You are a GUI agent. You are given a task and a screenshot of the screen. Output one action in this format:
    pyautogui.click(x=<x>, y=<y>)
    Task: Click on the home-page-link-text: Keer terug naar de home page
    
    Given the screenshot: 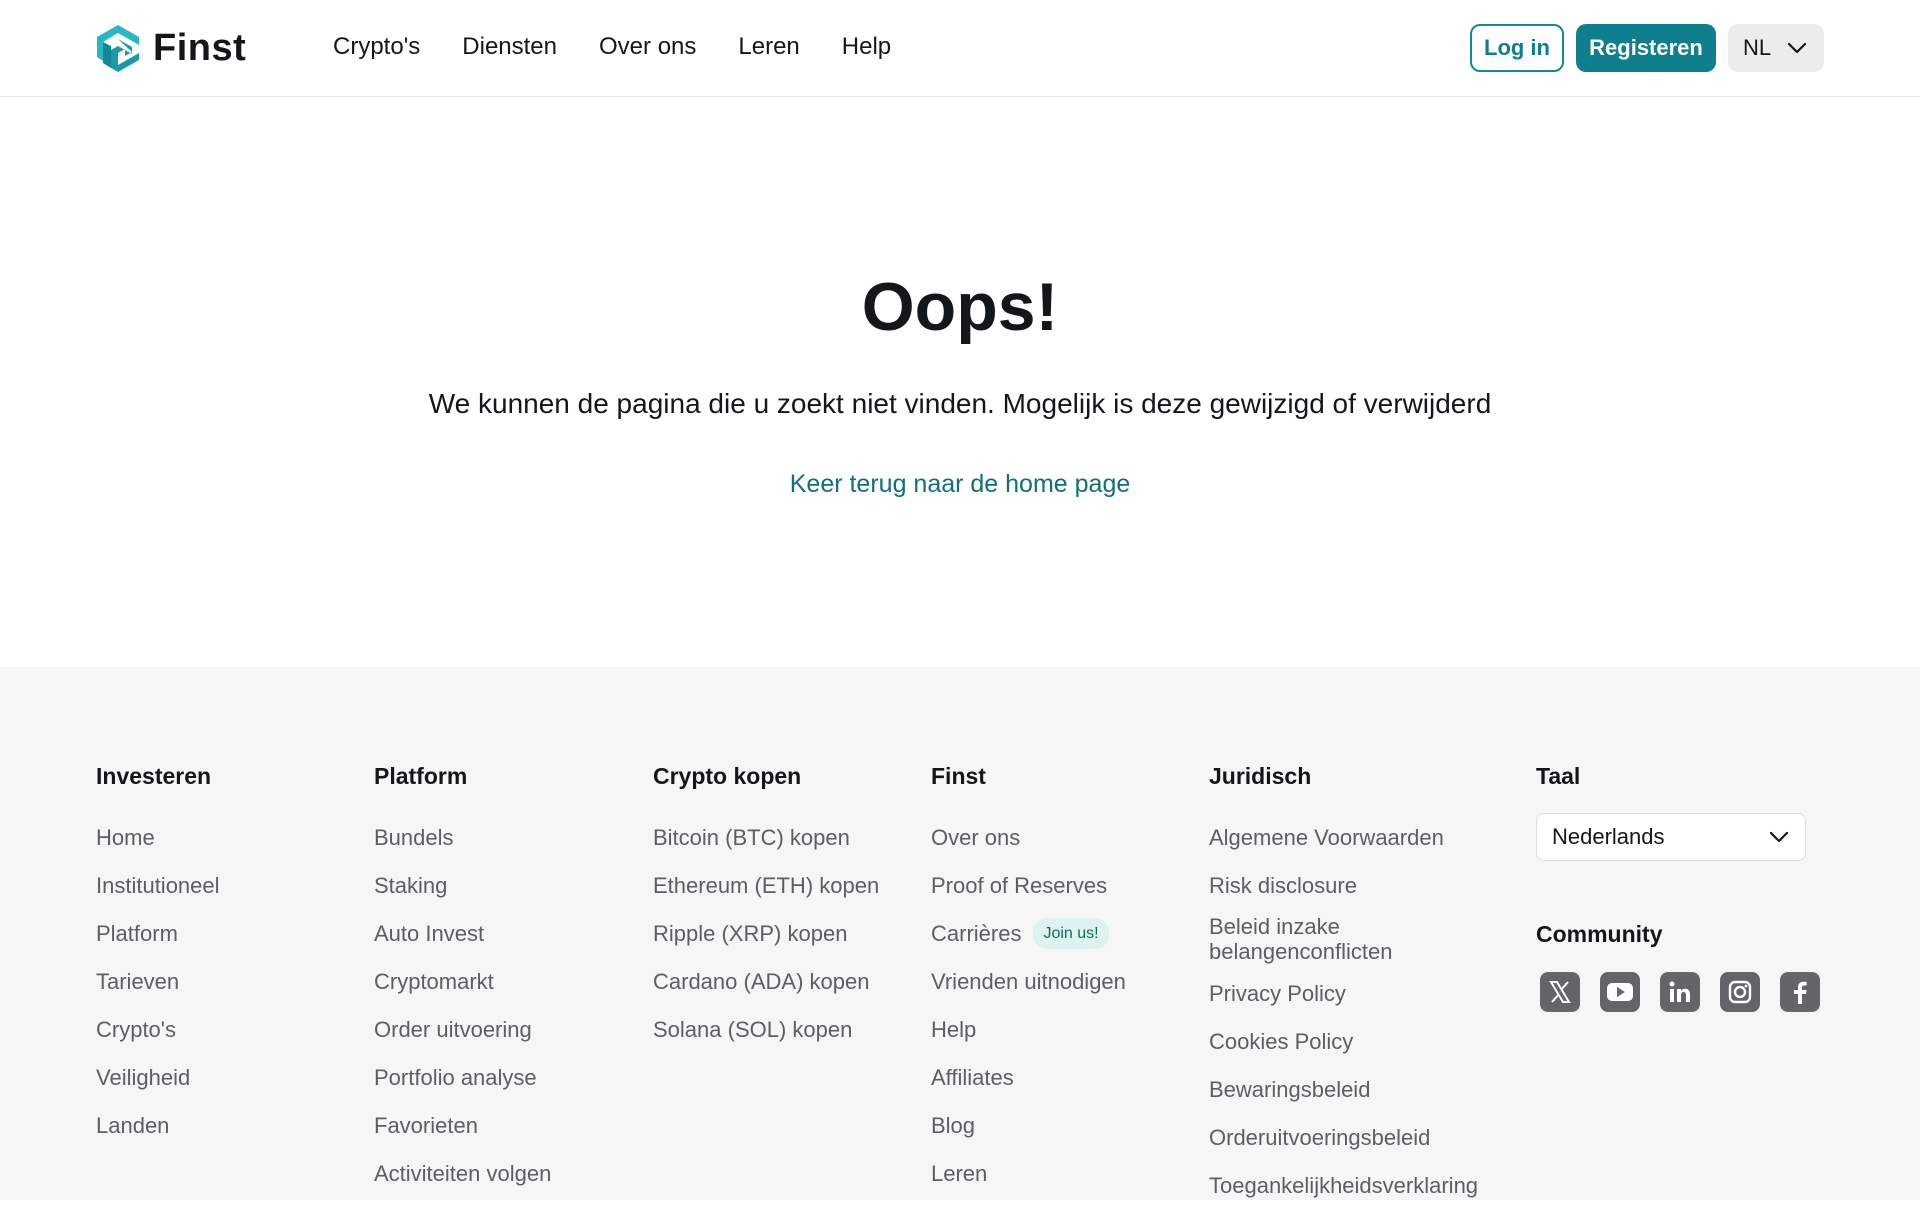 What is the action you would take?
    pyautogui.click(x=960, y=484)
    